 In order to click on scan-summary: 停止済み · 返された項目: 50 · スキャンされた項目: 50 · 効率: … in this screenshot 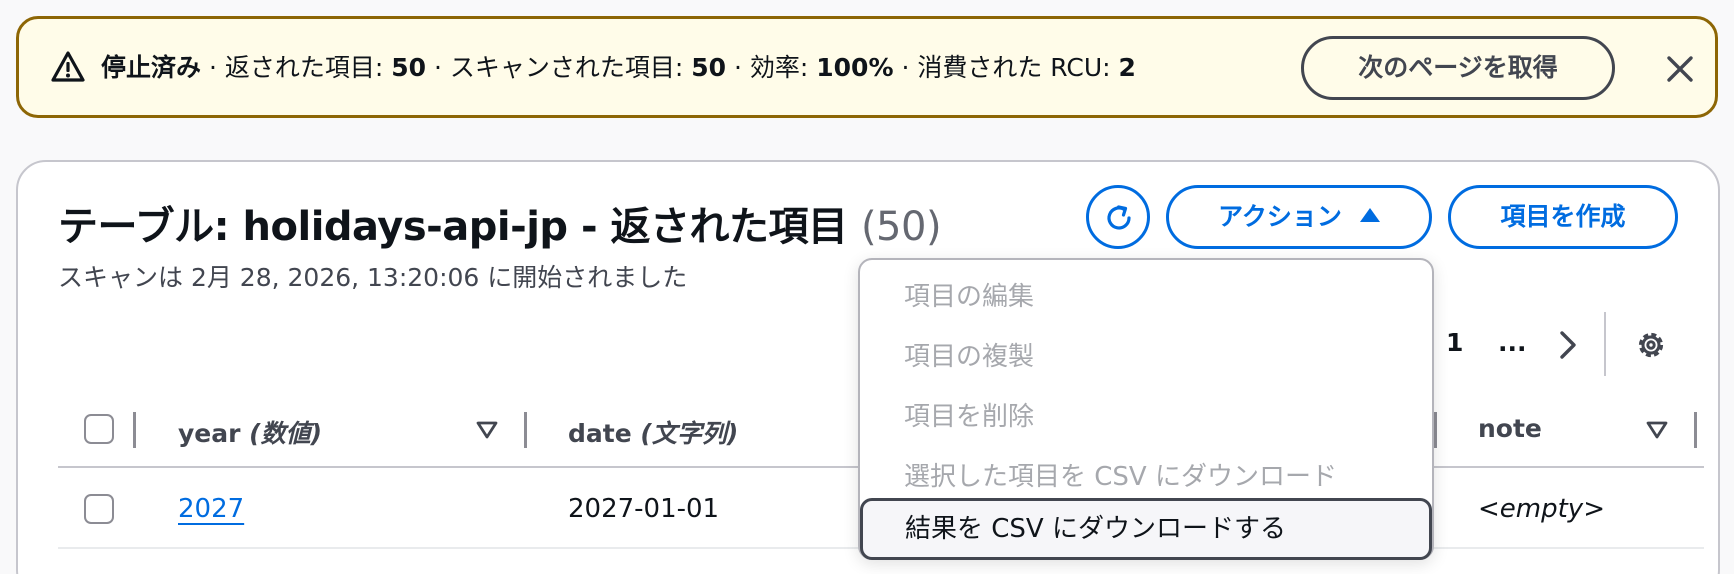, I will do `click(618, 68)`.